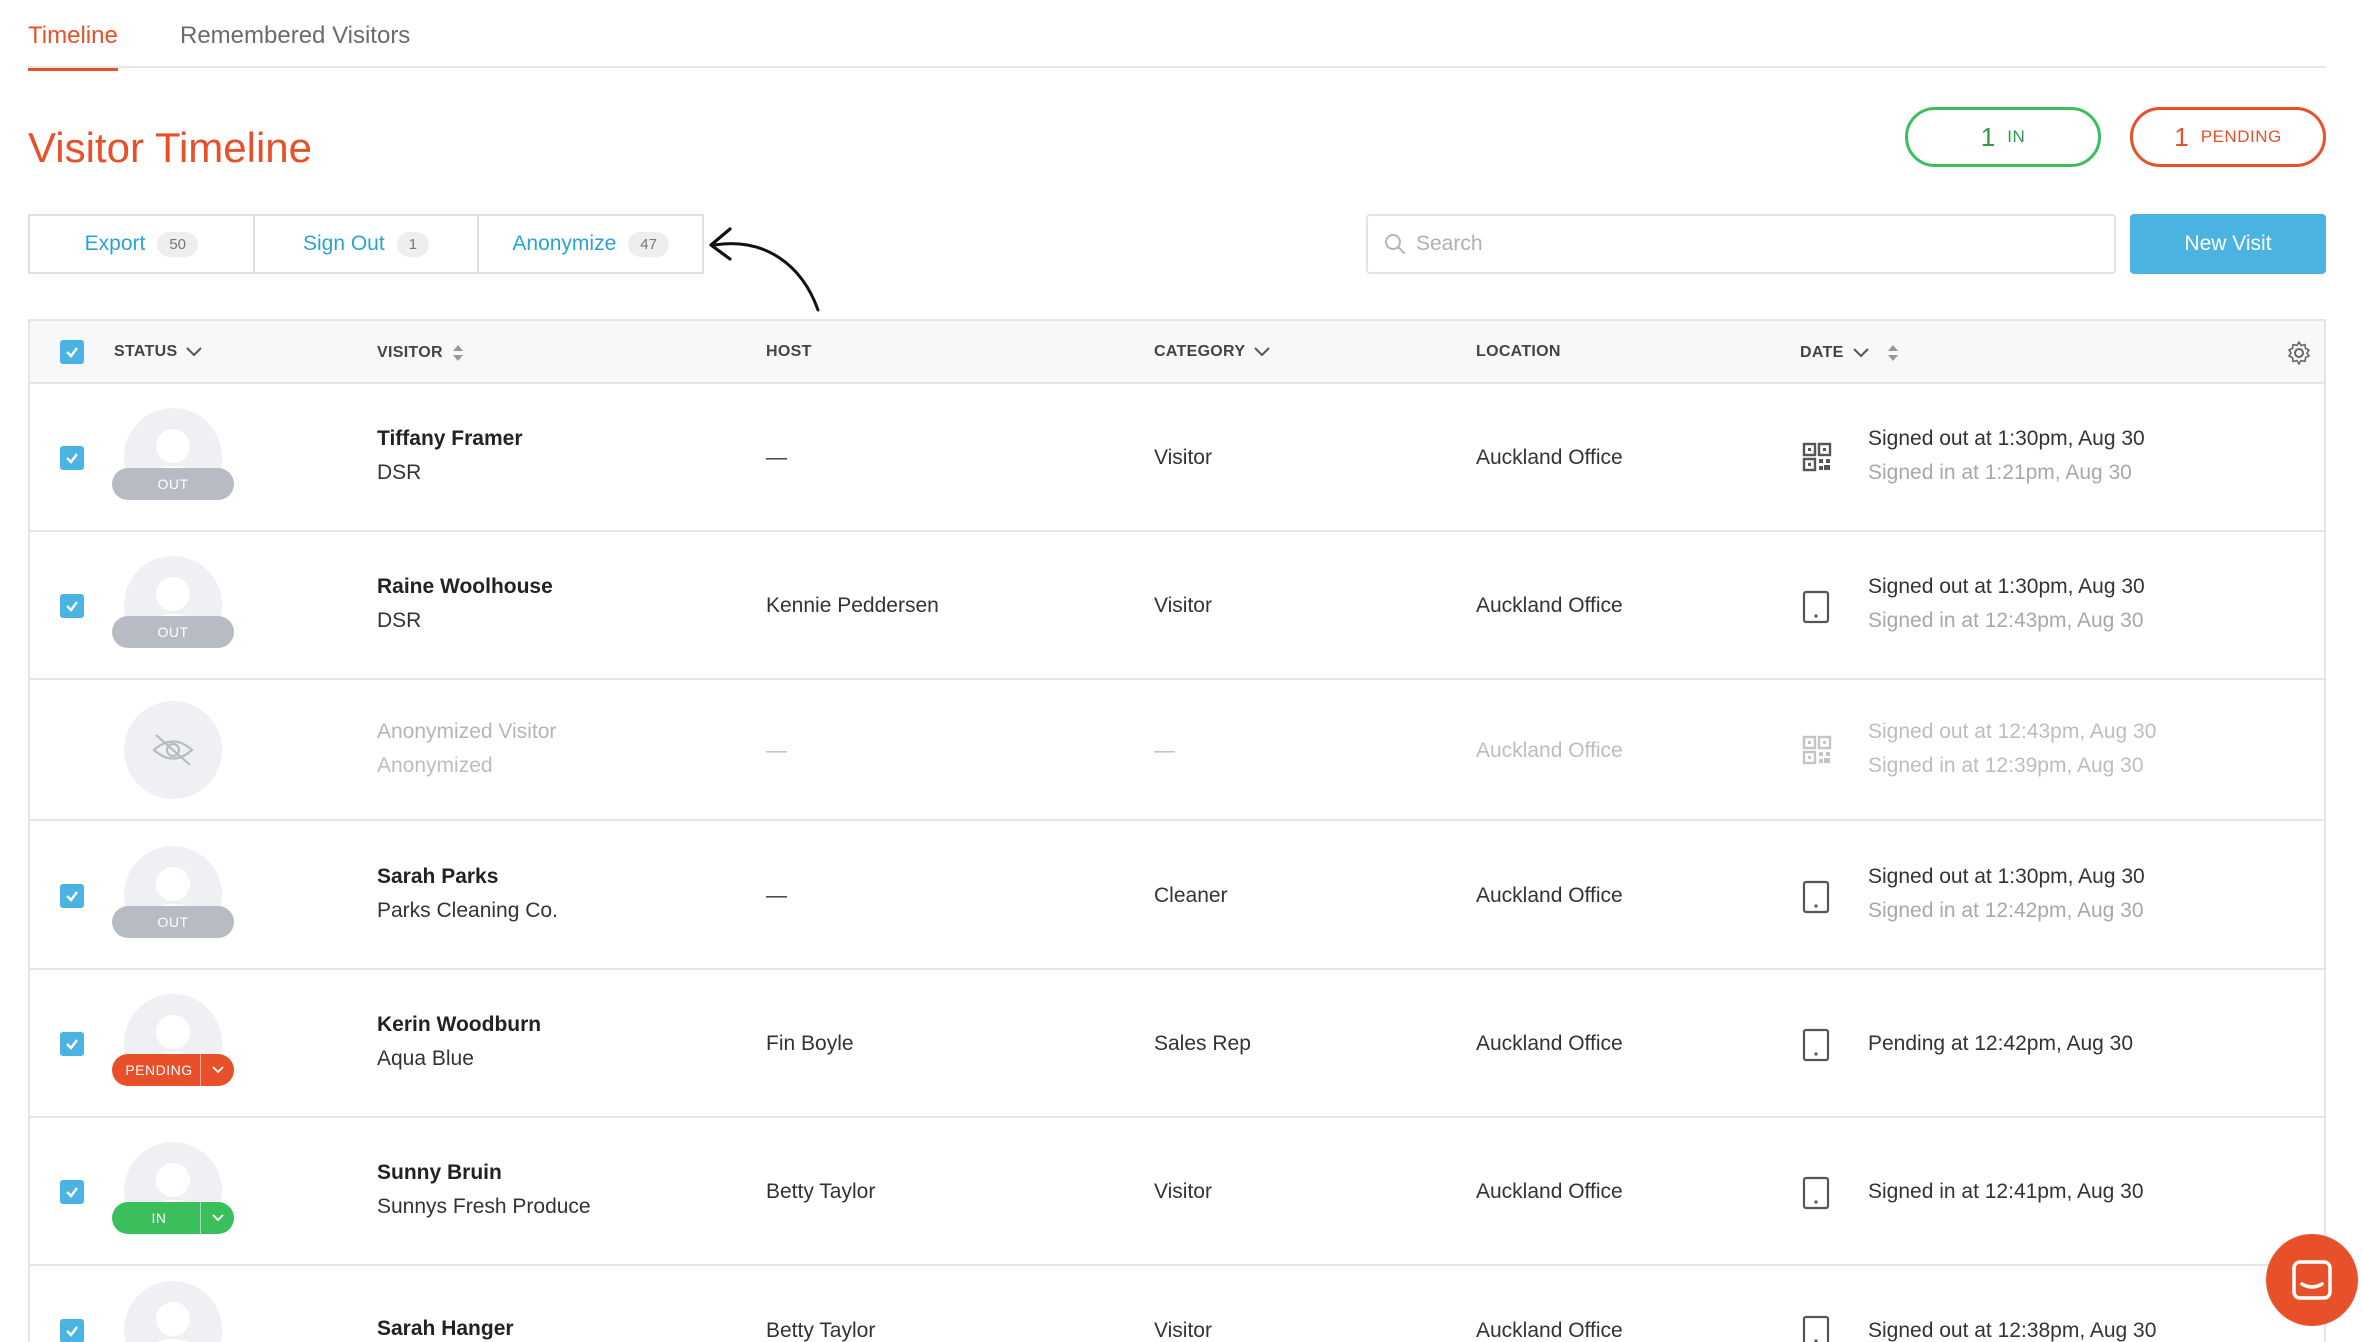  What do you see at coordinates (776, 895) in the screenshot?
I see `host-cell: —` at bounding box center [776, 895].